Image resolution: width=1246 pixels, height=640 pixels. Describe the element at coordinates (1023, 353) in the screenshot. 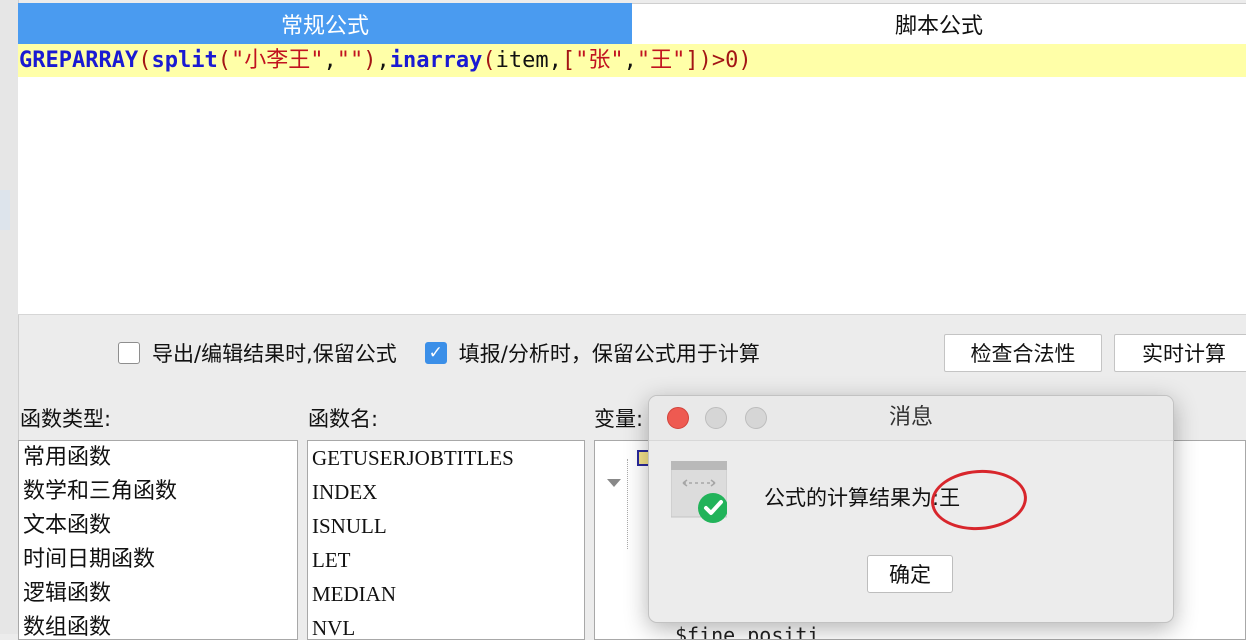

I see `check-validity-button: 检查合法性` at that location.